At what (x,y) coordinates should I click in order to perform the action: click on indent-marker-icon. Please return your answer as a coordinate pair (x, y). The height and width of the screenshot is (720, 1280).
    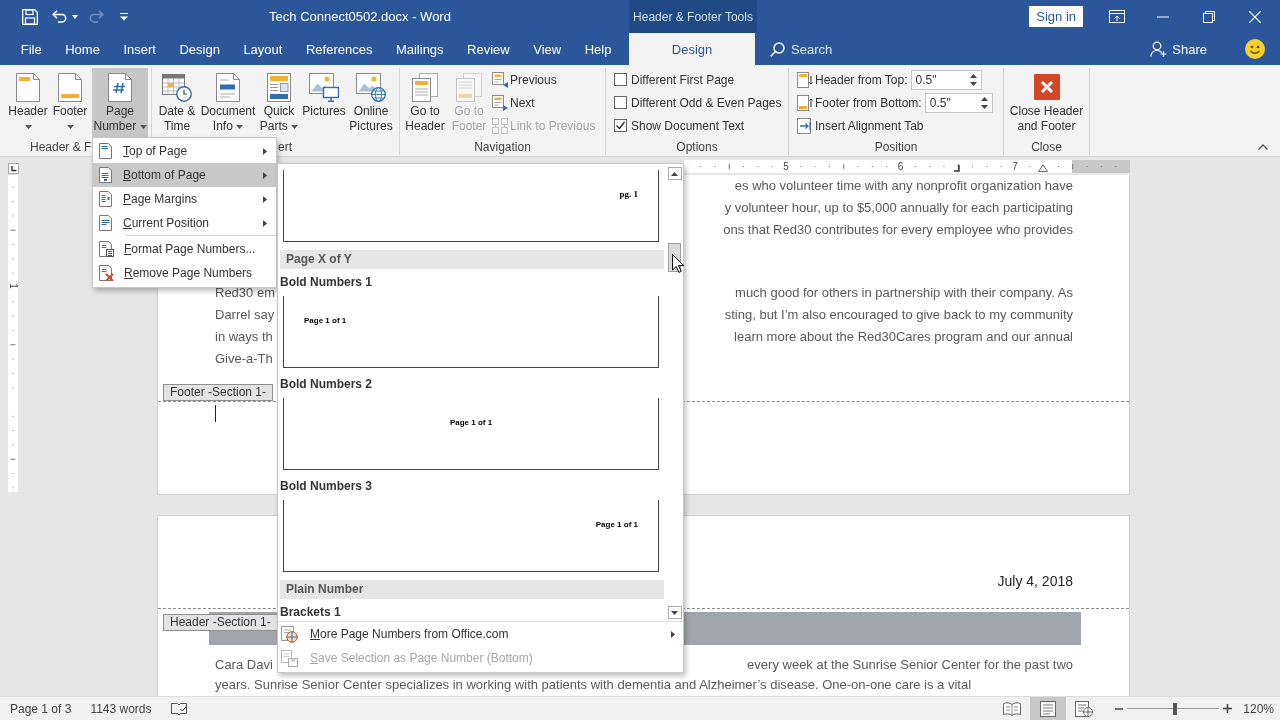
    Looking at the image, I should click on (1043, 168).